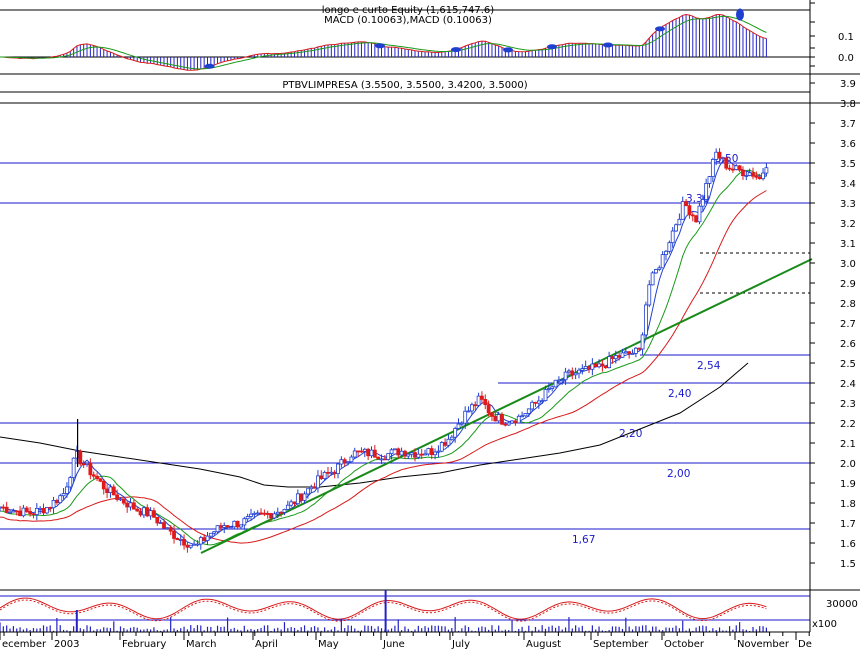 The height and width of the screenshot is (649, 860). Describe the element at coordinates (24, 644) in the screenshot. I see `time-tick-label: ecember` at that location.